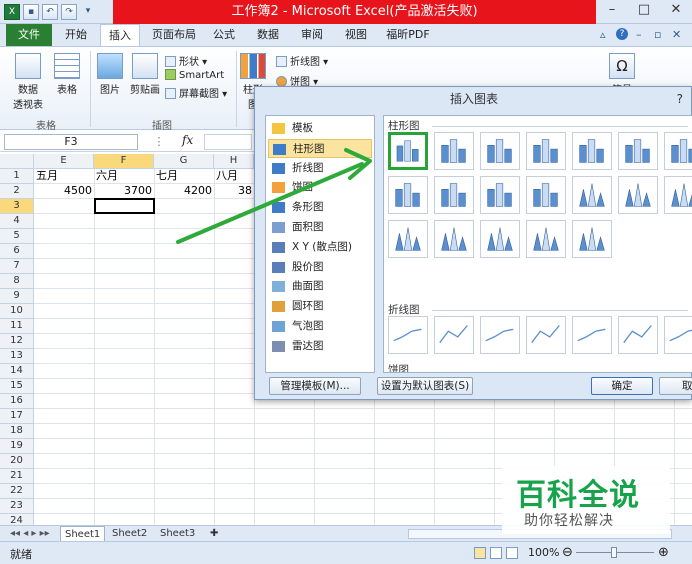 Image resolution: width=692 pixels, height=564 pixels. What do you see at coordinates (17, 236) in the screenshot?
I see `row-header: 5` at bounding box center [17, 236].